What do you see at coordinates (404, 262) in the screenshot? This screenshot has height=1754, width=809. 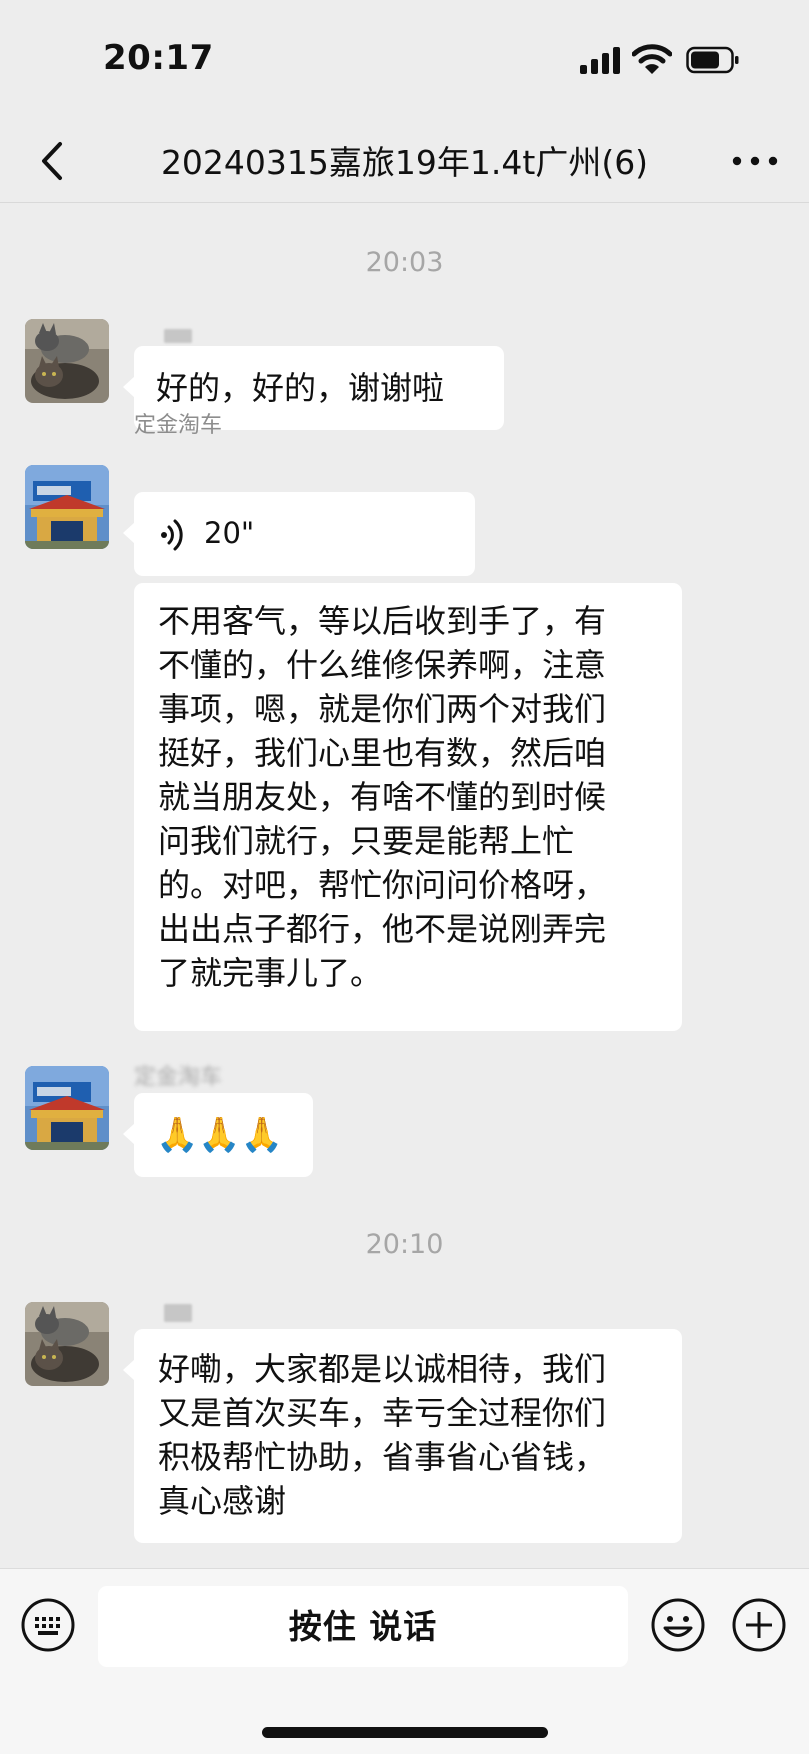 I see `timestamp: 20:03` at bounding box center [404, 262].